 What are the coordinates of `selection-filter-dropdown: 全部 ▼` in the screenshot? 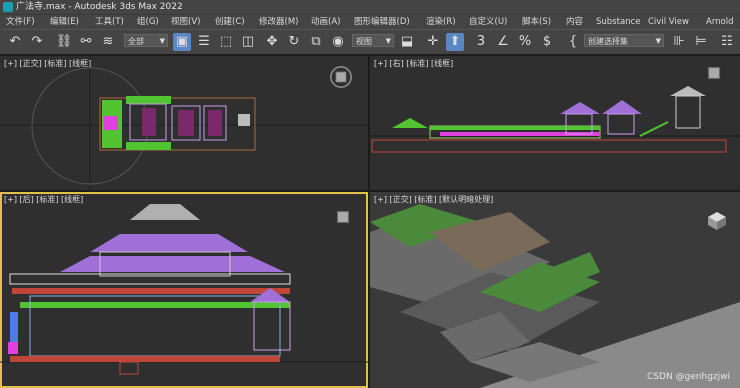 It's located at (146, 40).